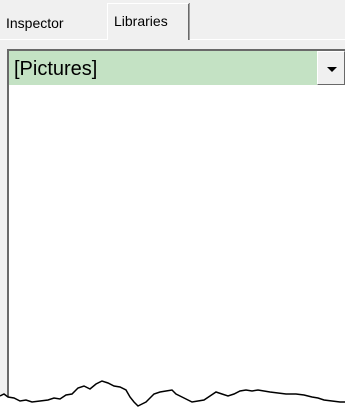 This screenshot has height=414, width=345. Describe the element at coordinates (172, 397) in the screenshot. I see `torn-edge-cutoff` at that location.